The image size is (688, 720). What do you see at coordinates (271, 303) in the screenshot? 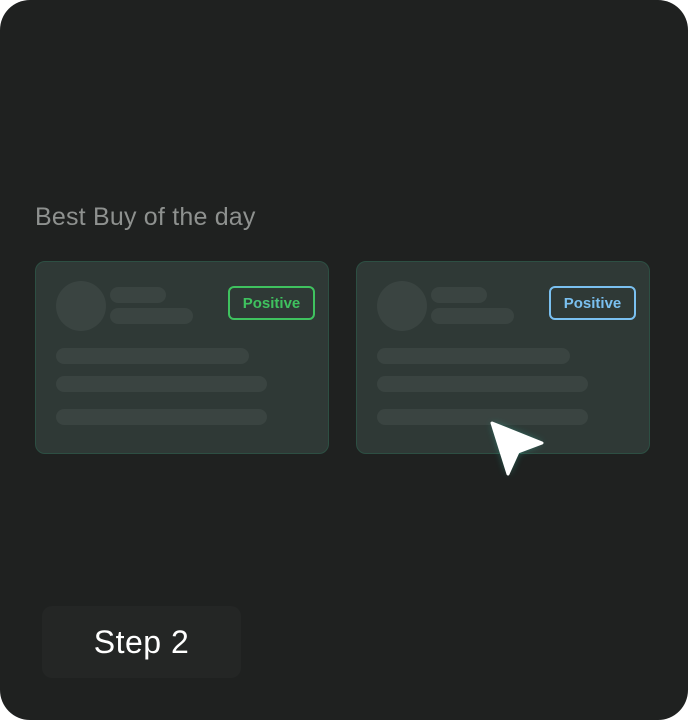
I see `sentiment-badge-positive: Positive` at bounding box center [271, 303].